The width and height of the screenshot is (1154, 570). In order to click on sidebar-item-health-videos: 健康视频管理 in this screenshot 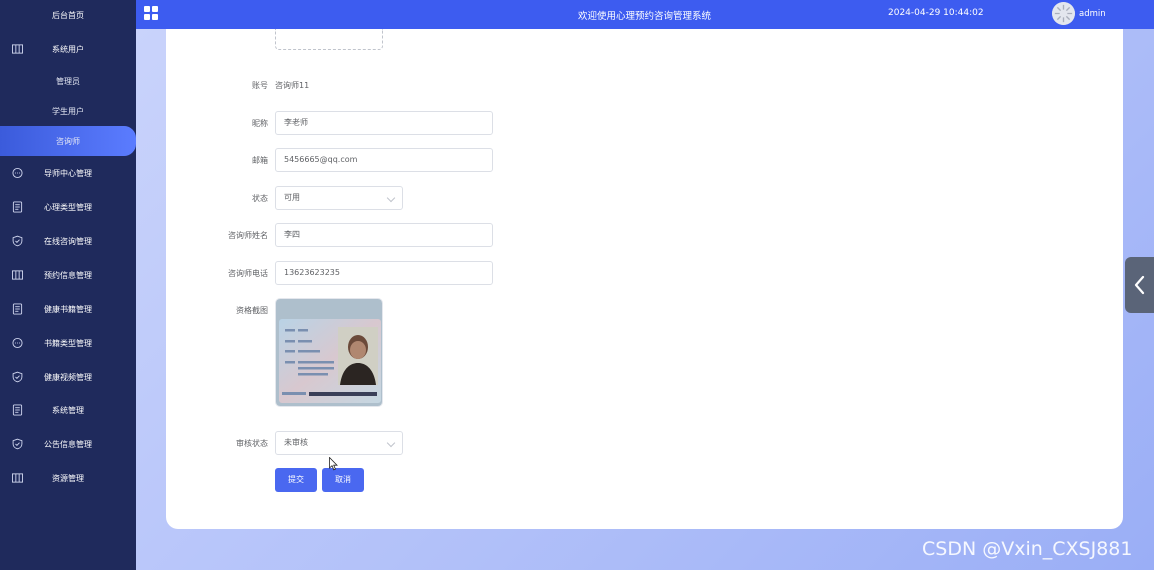, I will do `click(68, 377)`.